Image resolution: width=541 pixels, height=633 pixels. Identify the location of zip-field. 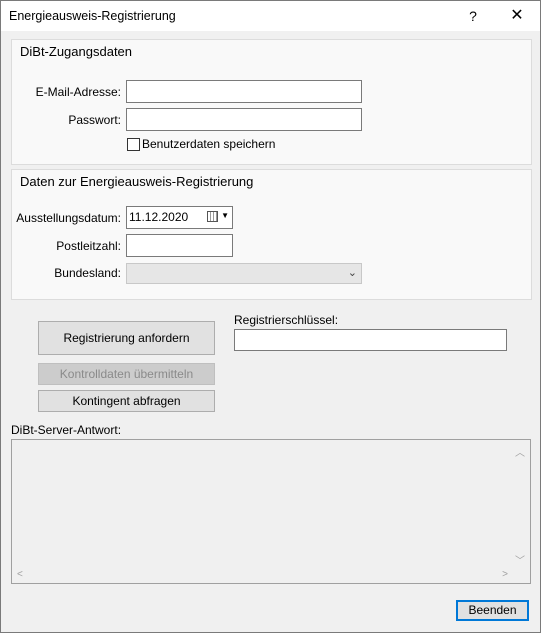
(179, 245).